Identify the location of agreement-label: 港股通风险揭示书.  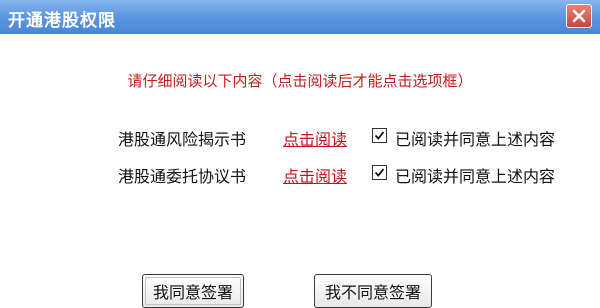
(182, 139).